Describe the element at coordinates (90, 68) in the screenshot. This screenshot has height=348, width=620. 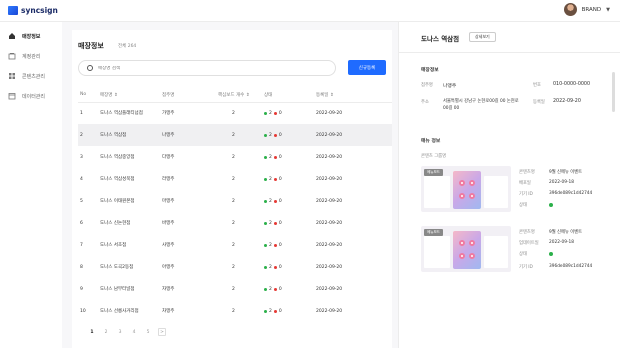
I see `search-icon` at that location.